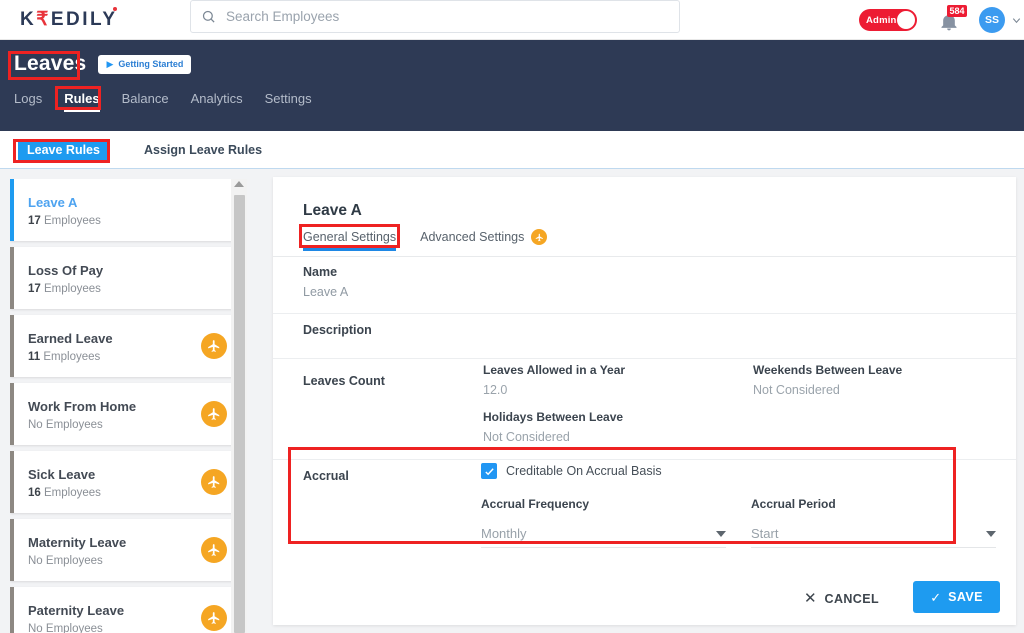  What do you see at coordinates (217, 101) in the screenshot?
I see `nav-tab-analytics: Analytics` at bounding box center [217, 101].